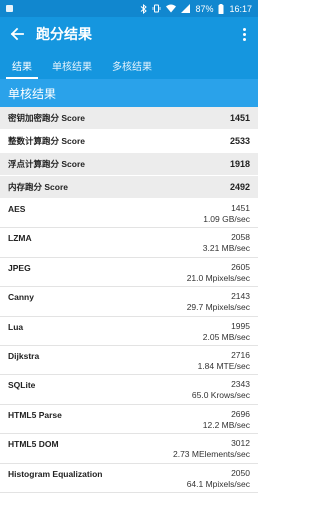 This screenshot has height=516, width=320. I want to click on benchmark-row-sqlite: SQLite 2343 65.0 Krows/sec, so click(129, 390).